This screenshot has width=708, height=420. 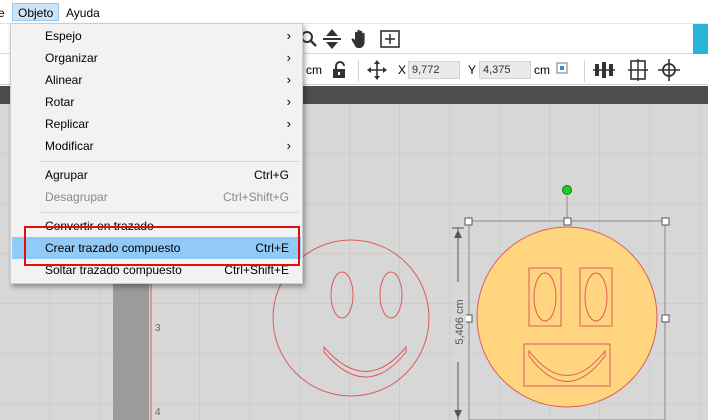 I want to click on fit-page-icon, so click(x=390, y=39).